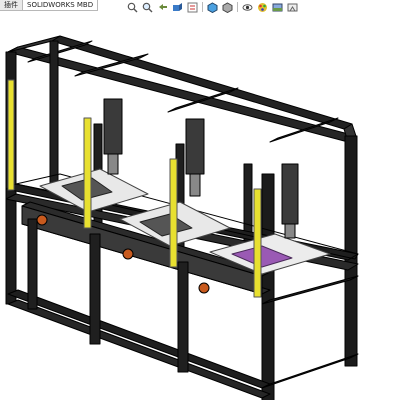 The width and height of the screenshot is (400, 404). Describe the element at coordinates (262, 7) in the screenshot. I see `edit-appearance-icon` at that location.